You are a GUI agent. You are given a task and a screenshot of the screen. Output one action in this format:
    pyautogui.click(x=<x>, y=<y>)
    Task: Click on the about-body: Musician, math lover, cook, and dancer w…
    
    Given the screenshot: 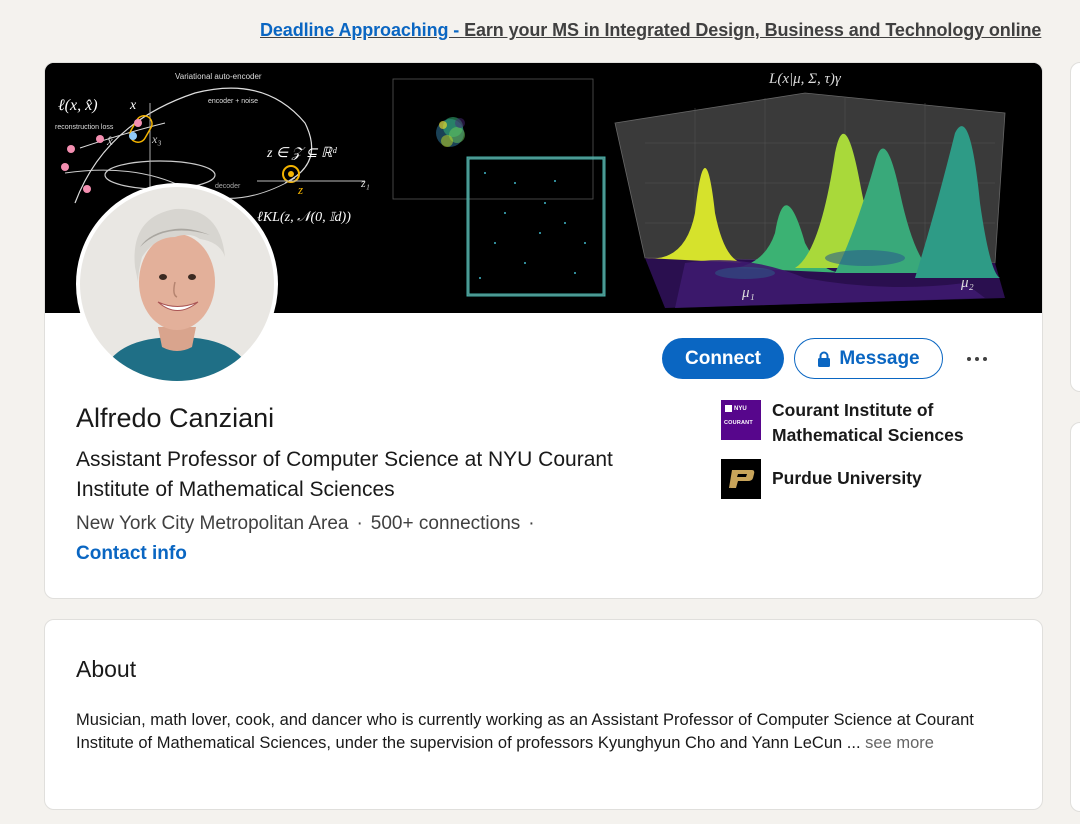 What is the action you would take?
    pyautogui.click(x=525, y=731)
    